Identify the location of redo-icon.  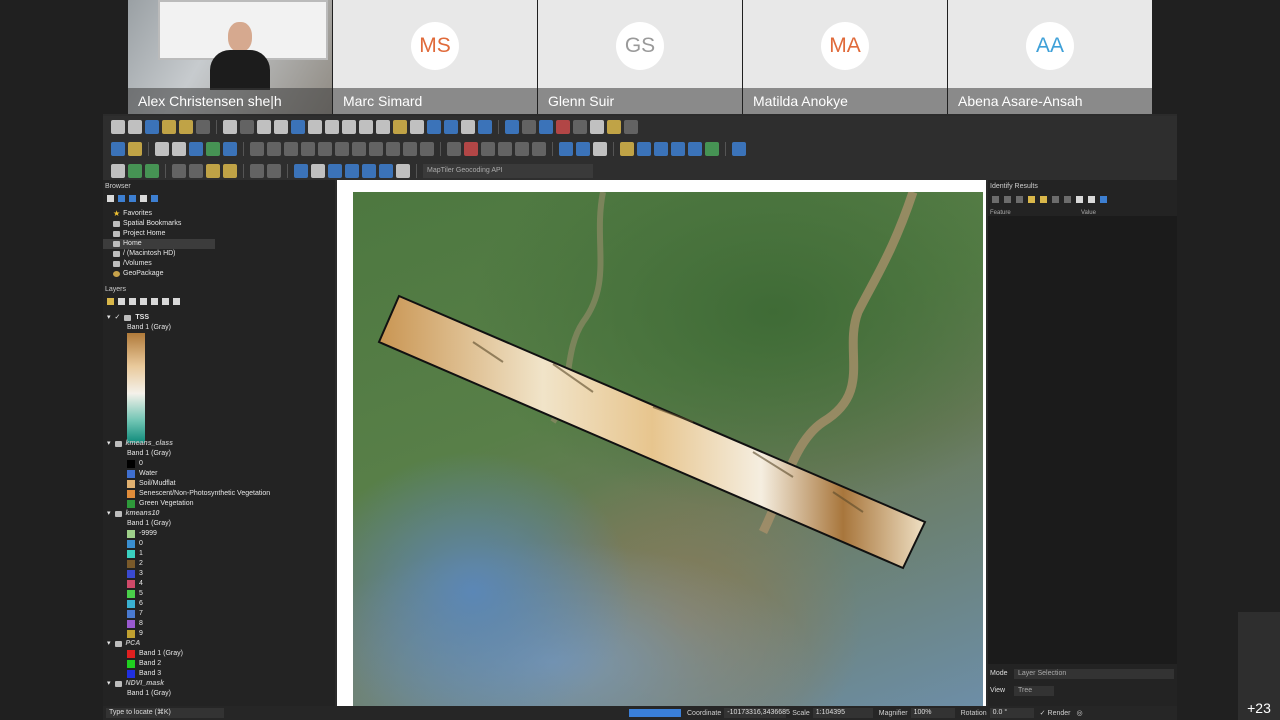
(427, 149).